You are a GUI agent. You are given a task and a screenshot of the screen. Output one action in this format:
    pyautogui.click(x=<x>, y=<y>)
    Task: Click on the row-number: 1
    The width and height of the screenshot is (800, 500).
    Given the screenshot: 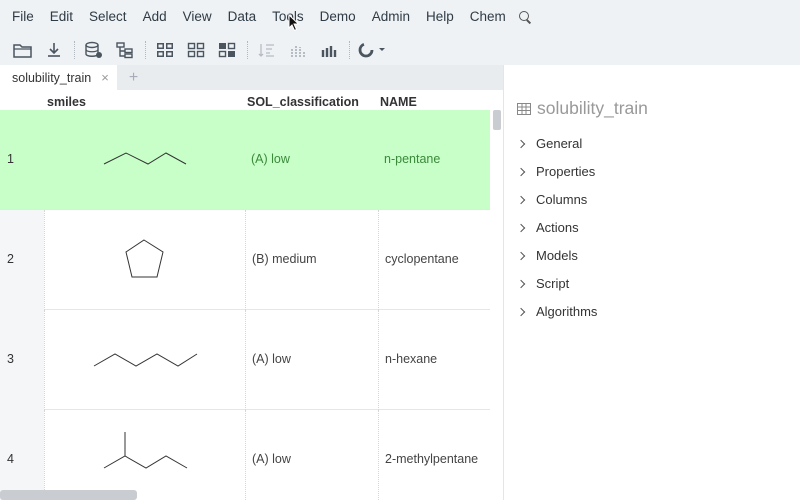 What is the action you would take?
    pyautogui.click(x=22, y=160)
    